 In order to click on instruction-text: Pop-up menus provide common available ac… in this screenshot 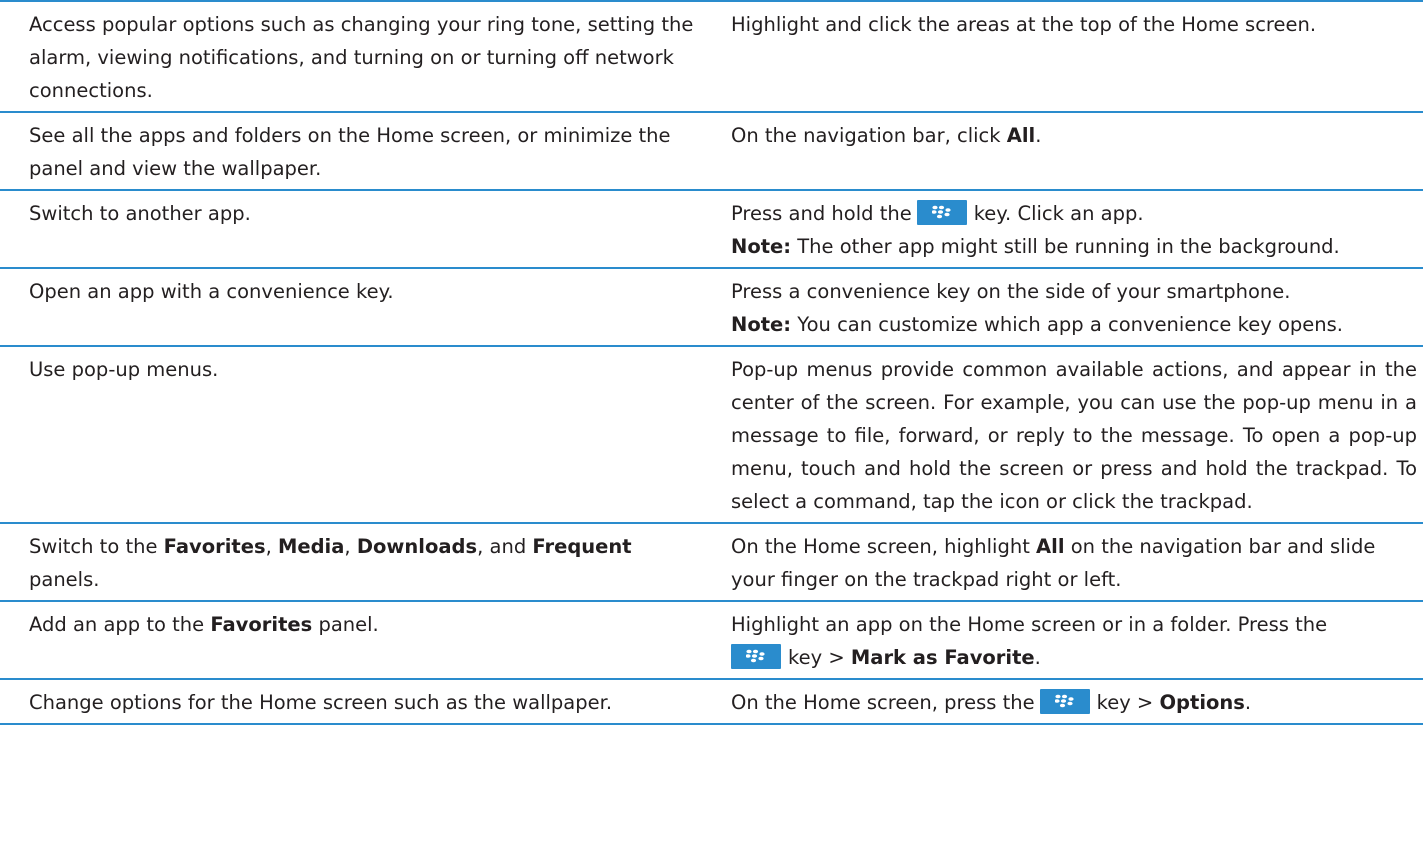, I will do `click(1074, 435)`.